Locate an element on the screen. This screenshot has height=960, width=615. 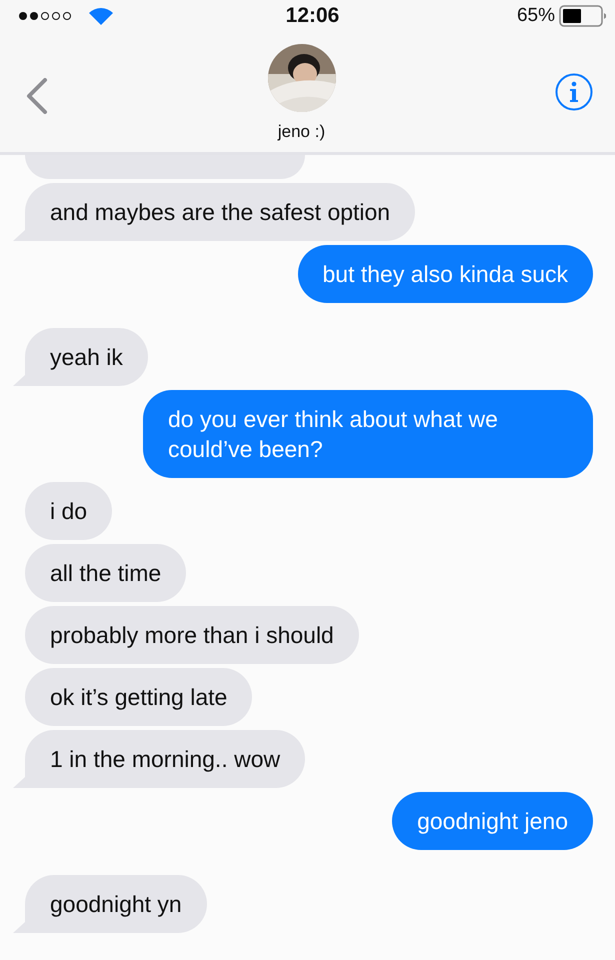
sent-message: but they also kinda suck is located at coordinates (445, 274).